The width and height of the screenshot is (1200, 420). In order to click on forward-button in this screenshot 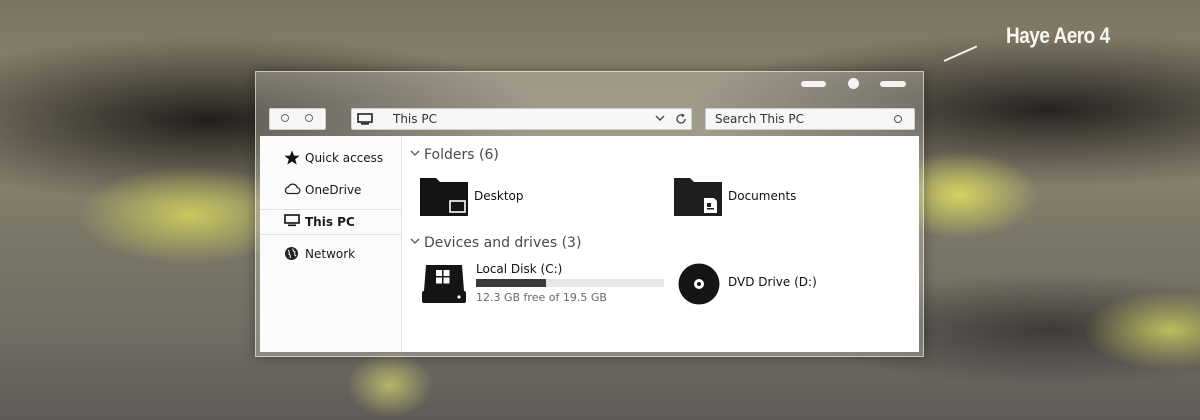, I will do `click(309, 118)`.